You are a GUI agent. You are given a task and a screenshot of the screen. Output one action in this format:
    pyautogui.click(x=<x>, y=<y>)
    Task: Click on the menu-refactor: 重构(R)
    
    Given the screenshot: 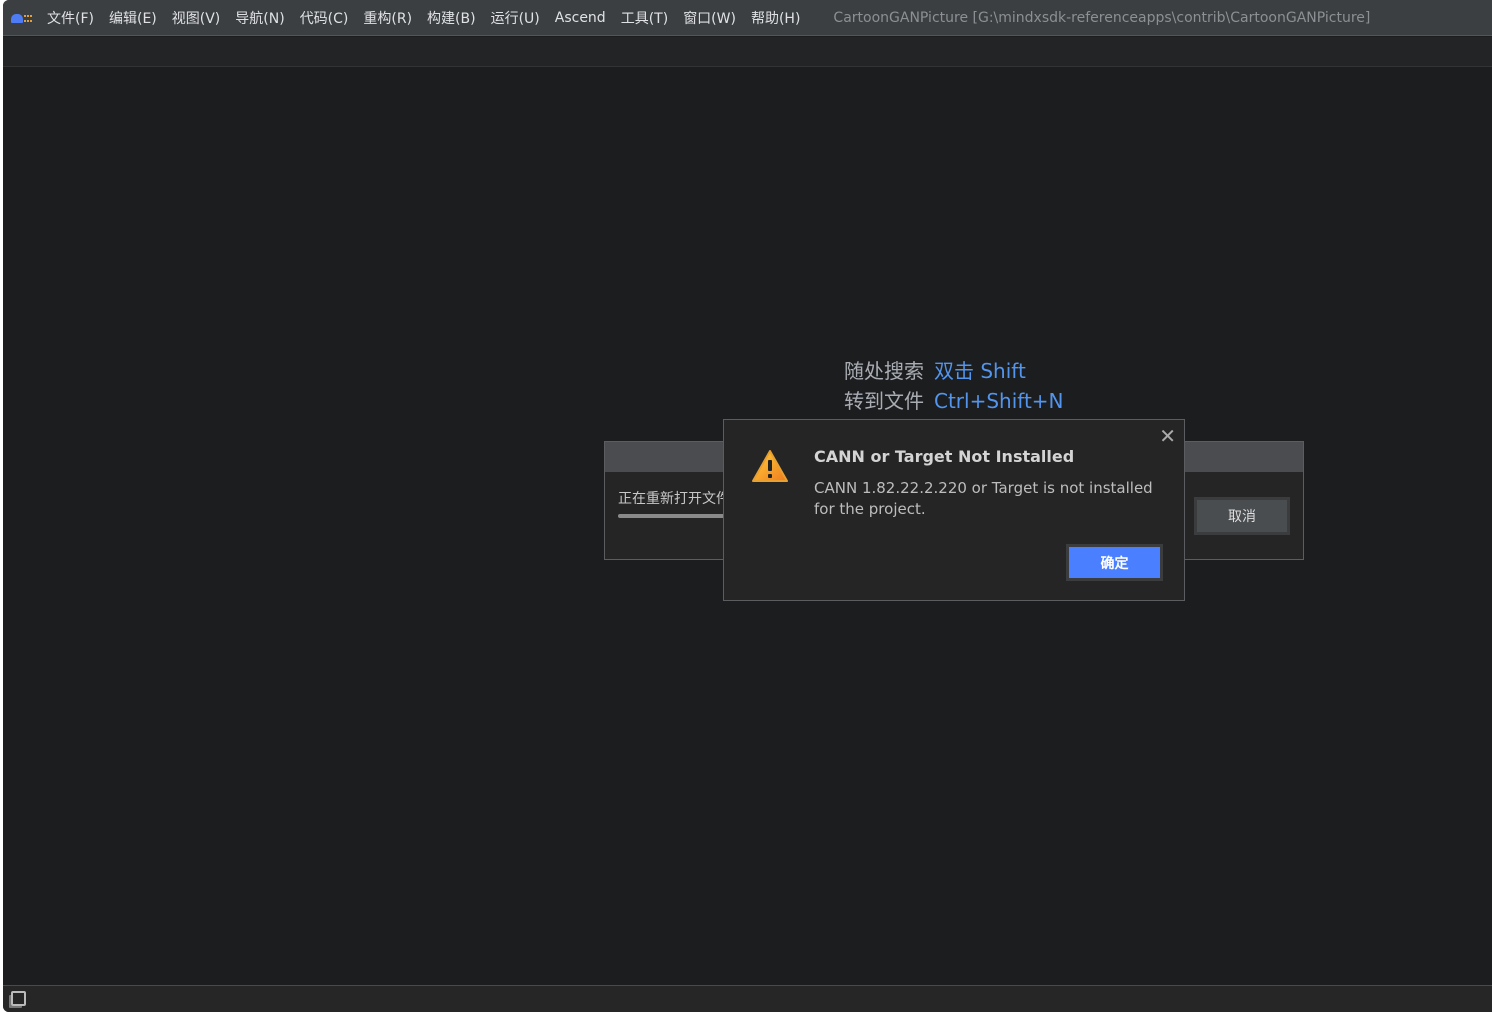 What is the action you would take?
    pyautogui.click(x=387, y=18)
    